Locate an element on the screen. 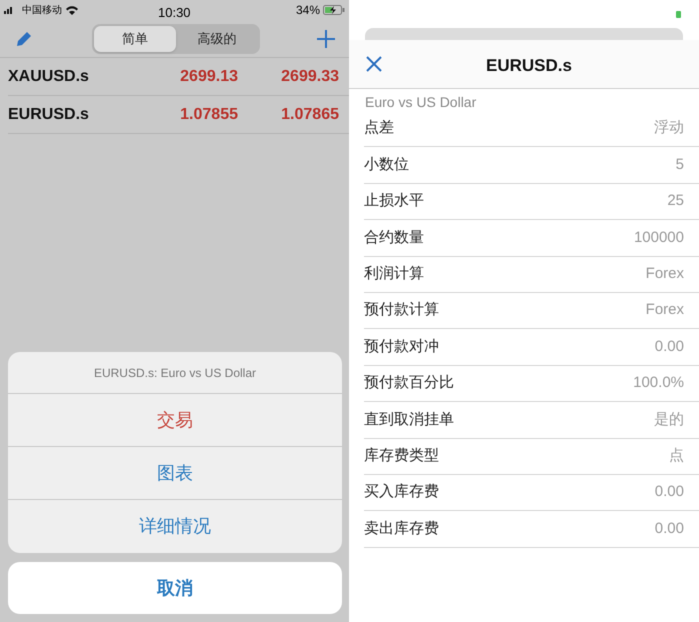 Image resolution: width=699 pixels, height=622 pixels. action-button: 详细情况 is located at coordinates (175, 526).